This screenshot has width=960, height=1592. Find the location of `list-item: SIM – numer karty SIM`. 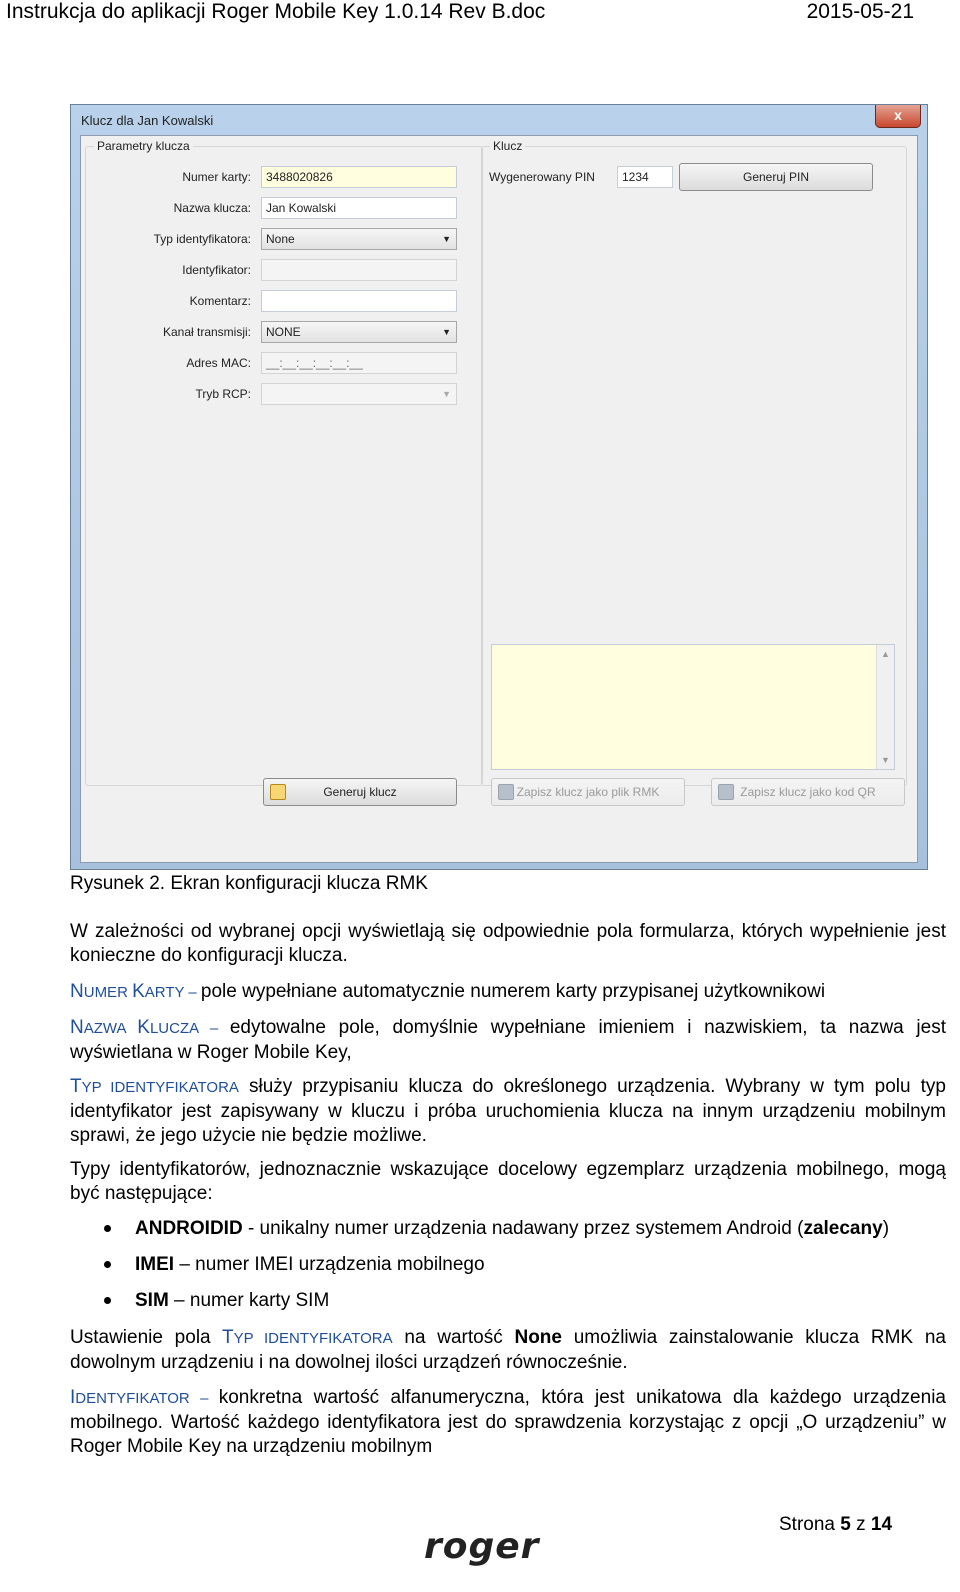

list-item: SIM – numer karty SIM is located at coordinates (216, 1301).